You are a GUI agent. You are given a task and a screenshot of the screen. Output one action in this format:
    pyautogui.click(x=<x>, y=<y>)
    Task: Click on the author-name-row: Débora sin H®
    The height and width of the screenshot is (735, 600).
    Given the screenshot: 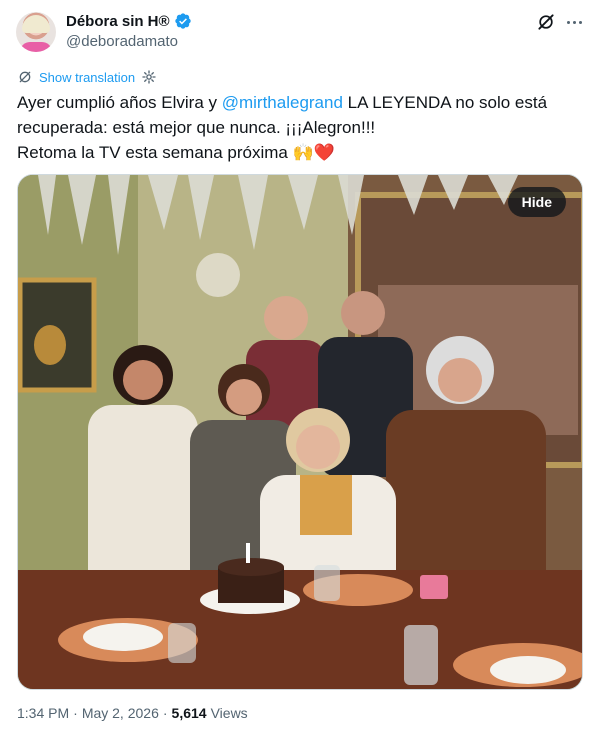 What is the action you would take?
    pyautogui.click(x=129, y=21)
    